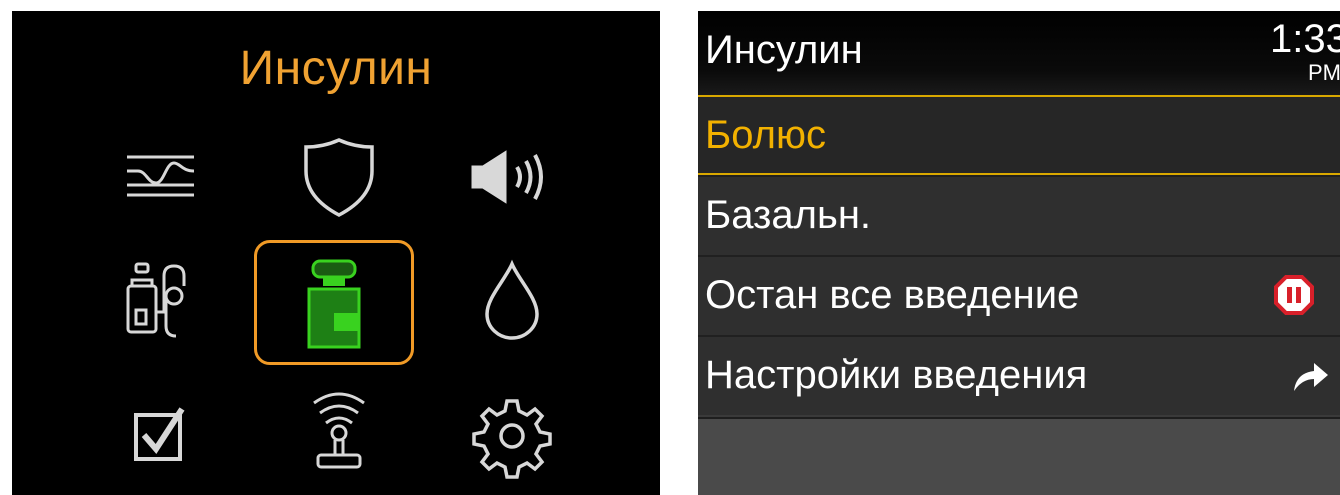 The width and height of the screenshot is (1340, 495). I want to click on menu-item-basal: Базальн., so click(1019, 215).